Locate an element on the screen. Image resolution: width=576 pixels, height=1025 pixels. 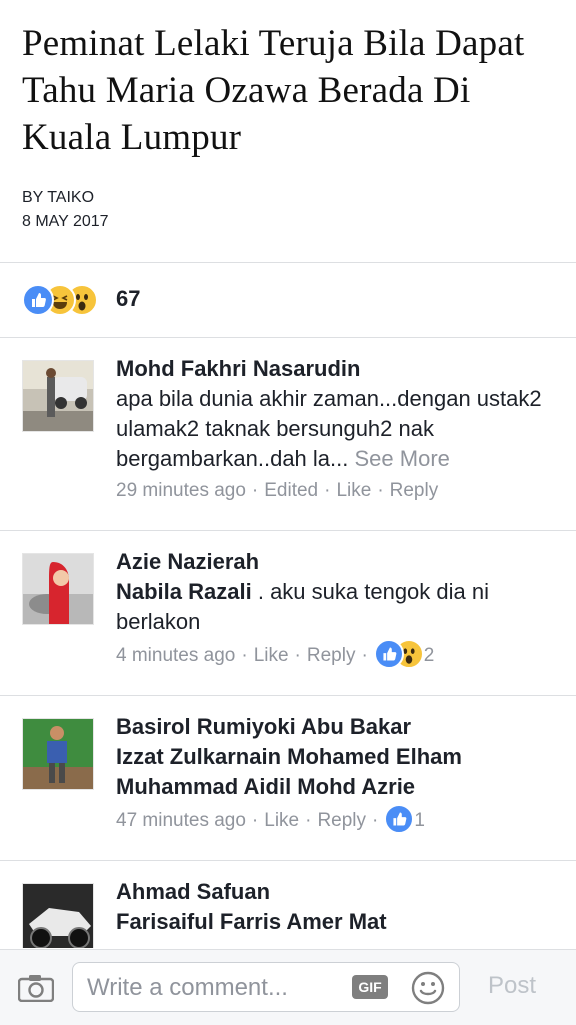
tagged-user: Izzat Zulkarnain Mohamed Elham is located at coordinates (336, 757).